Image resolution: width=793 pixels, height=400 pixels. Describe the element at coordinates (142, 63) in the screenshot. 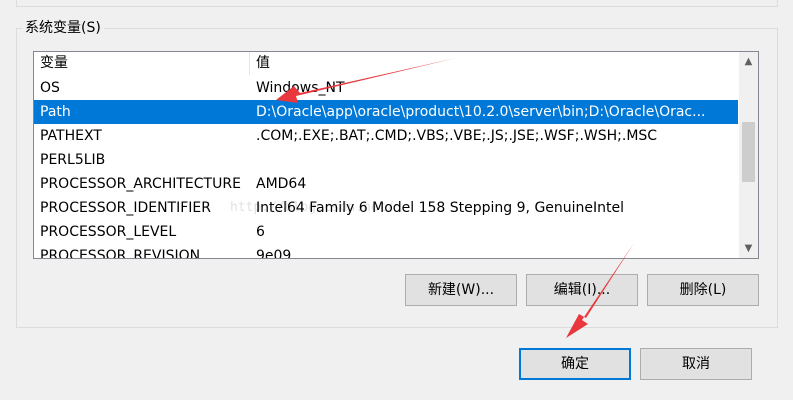

I see `column-header-variable: 变量` at that location.